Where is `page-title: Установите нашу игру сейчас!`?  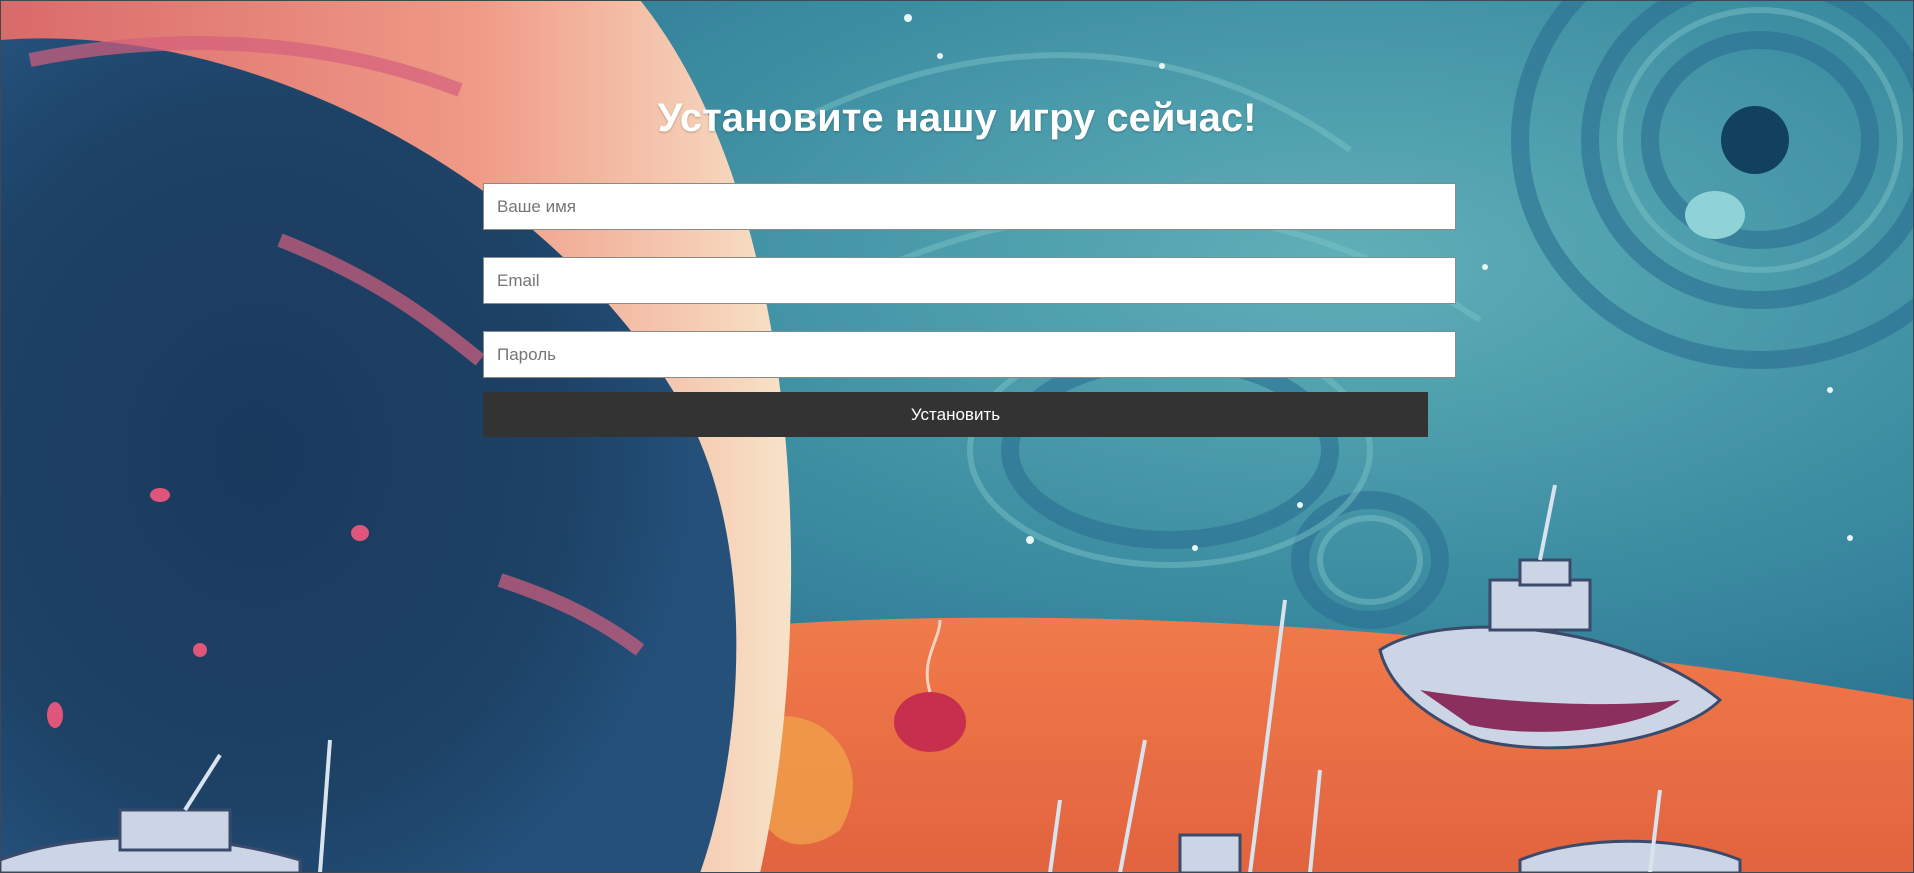 page-title: Установите нашу игру сейчас! is located at coordinates (957, 118).